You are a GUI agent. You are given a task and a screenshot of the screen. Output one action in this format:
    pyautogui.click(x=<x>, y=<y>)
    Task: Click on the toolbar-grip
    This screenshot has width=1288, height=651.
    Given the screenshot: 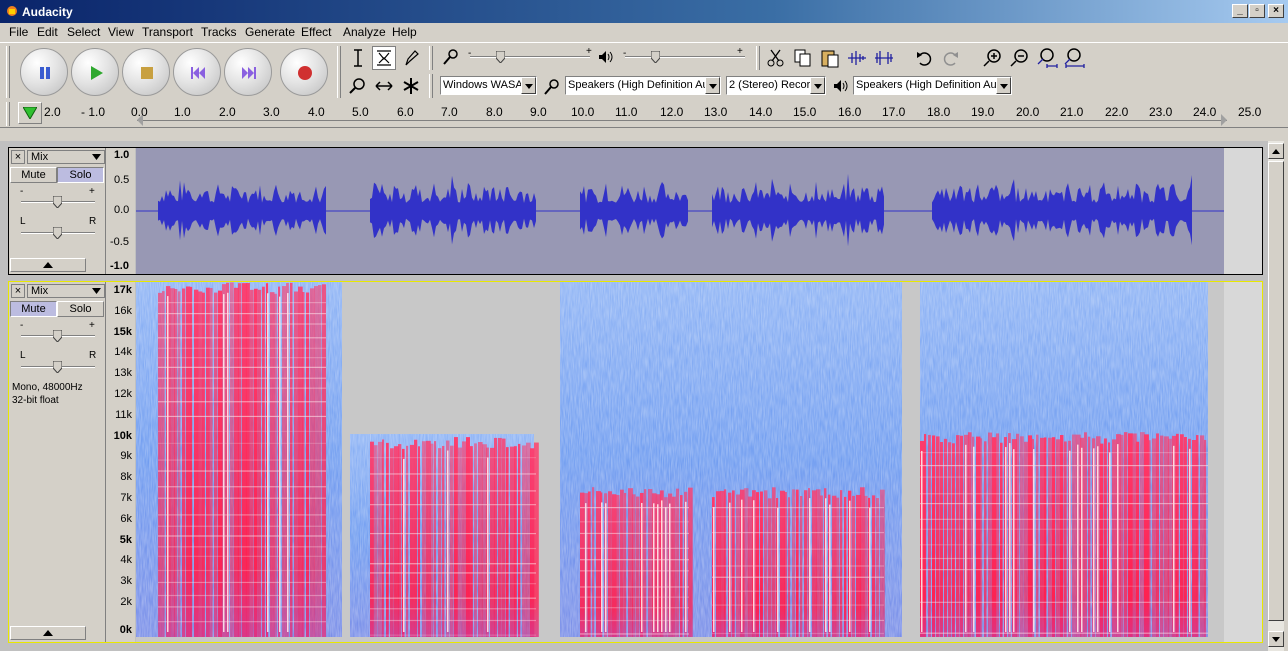 What is the action you would take?
    pyautogui.click(x=8, y=72)
    